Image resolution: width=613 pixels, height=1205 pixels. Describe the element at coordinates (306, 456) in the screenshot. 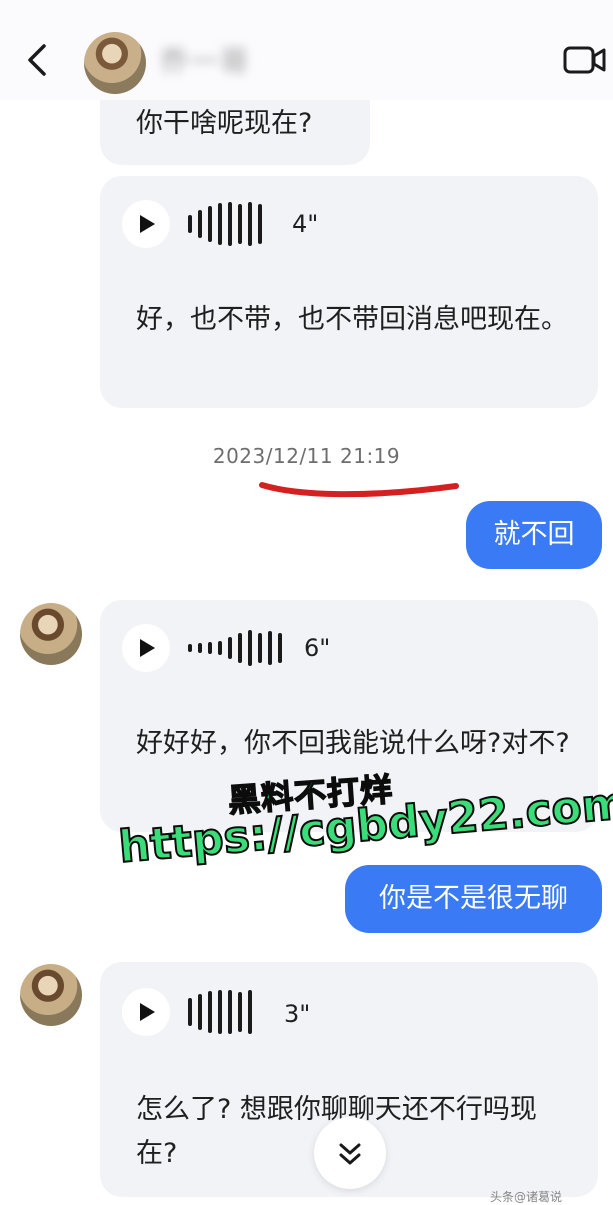

I see `message-timestamp: 2023/12/11 21:19` at that location.